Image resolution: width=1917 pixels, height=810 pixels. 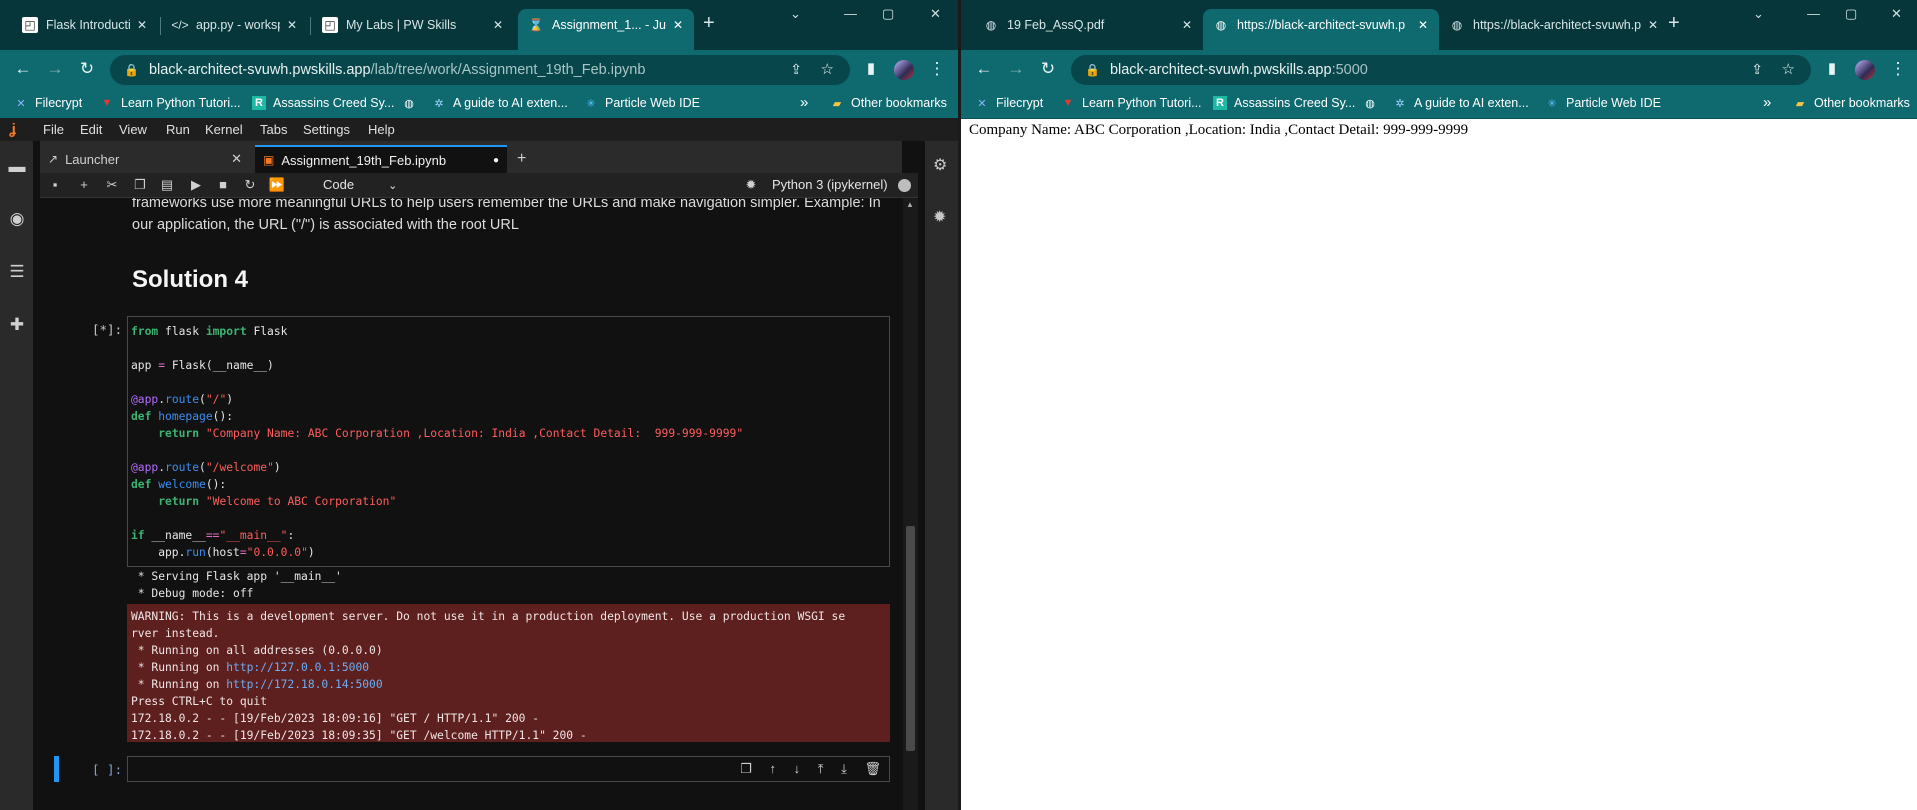 I want to click on server-link: http://127.0.0.1:5000, so click(x=297, y=667).